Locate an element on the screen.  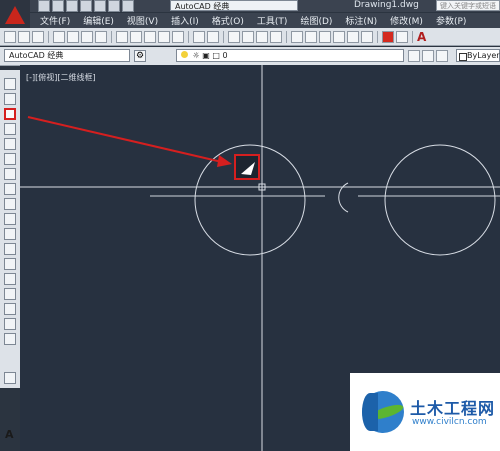
arc-icon is located at coordinates (10, 159).